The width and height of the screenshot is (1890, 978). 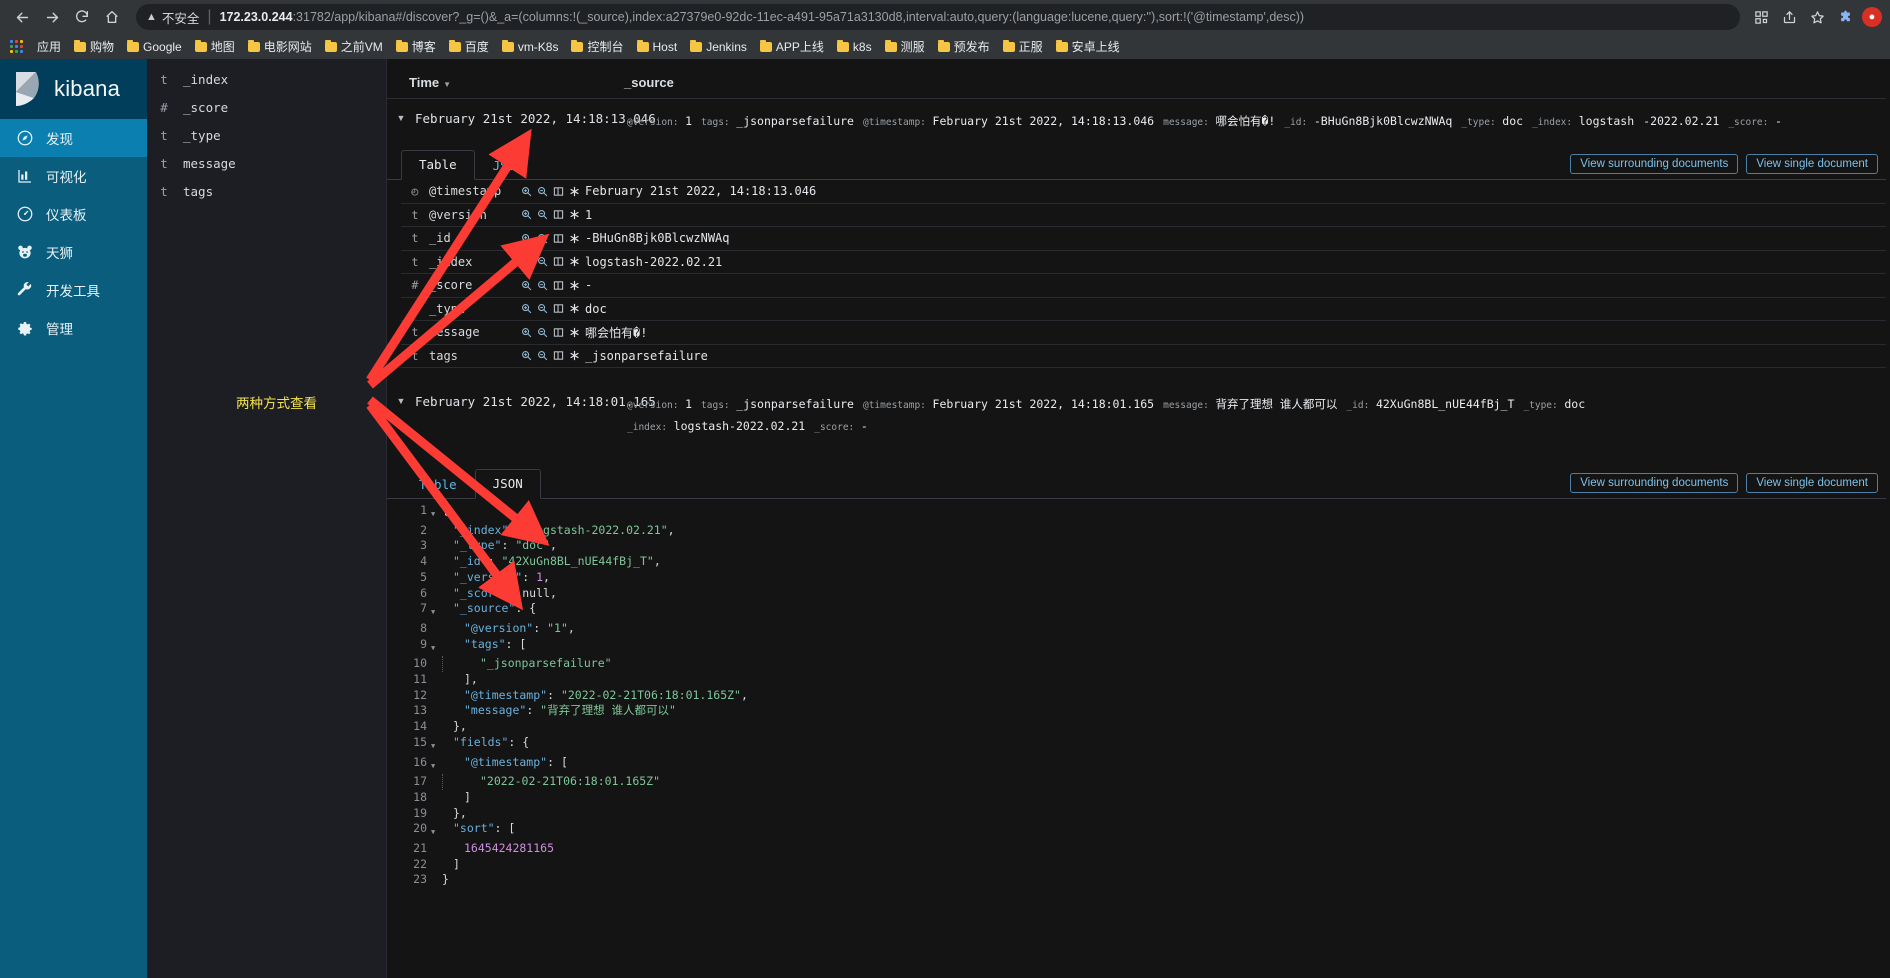 I want to click on json-token: null, so click(x=536, y=592).